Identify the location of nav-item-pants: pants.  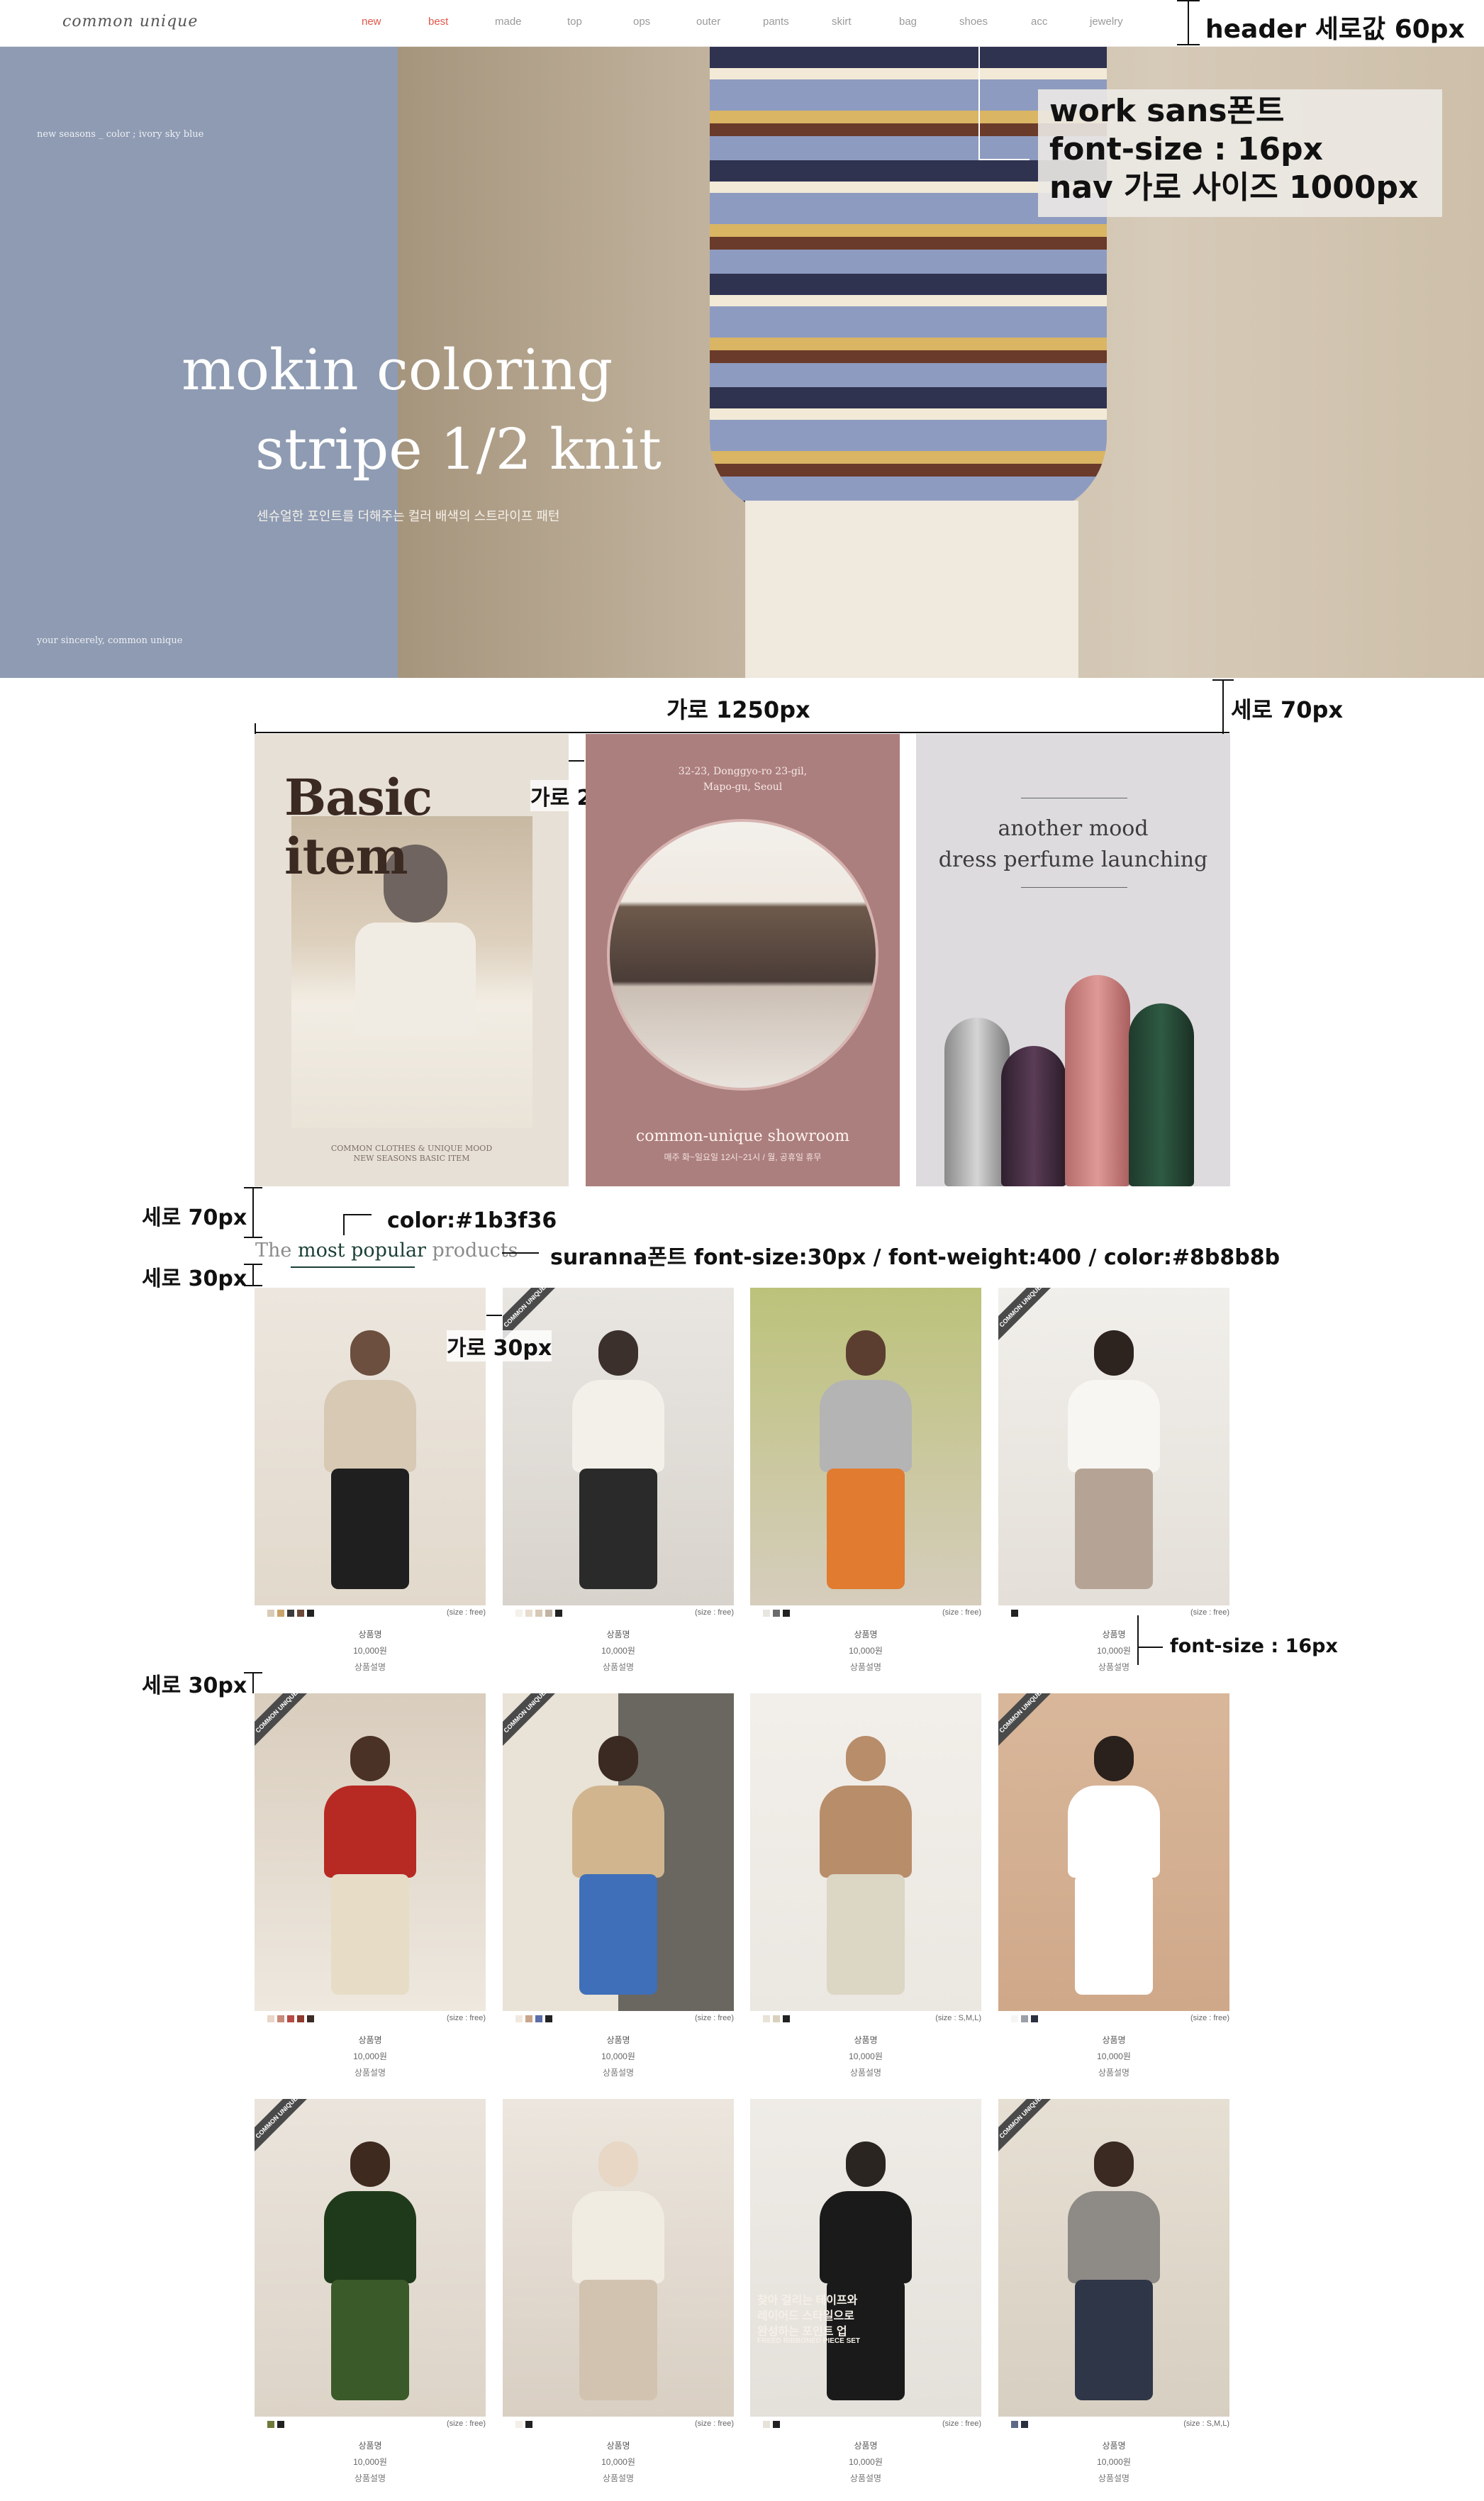
(776, 22).